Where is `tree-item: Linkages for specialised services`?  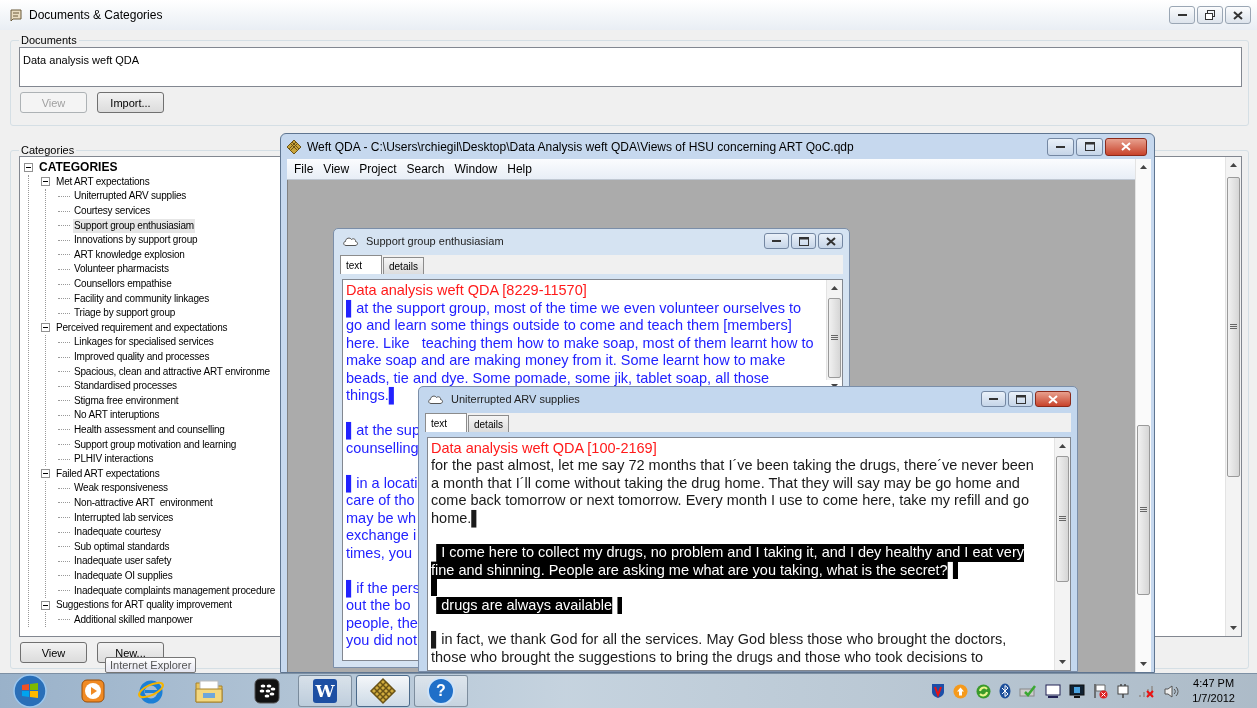
tree-item: Linkages for specialised services is located at coordinates (144, 342).